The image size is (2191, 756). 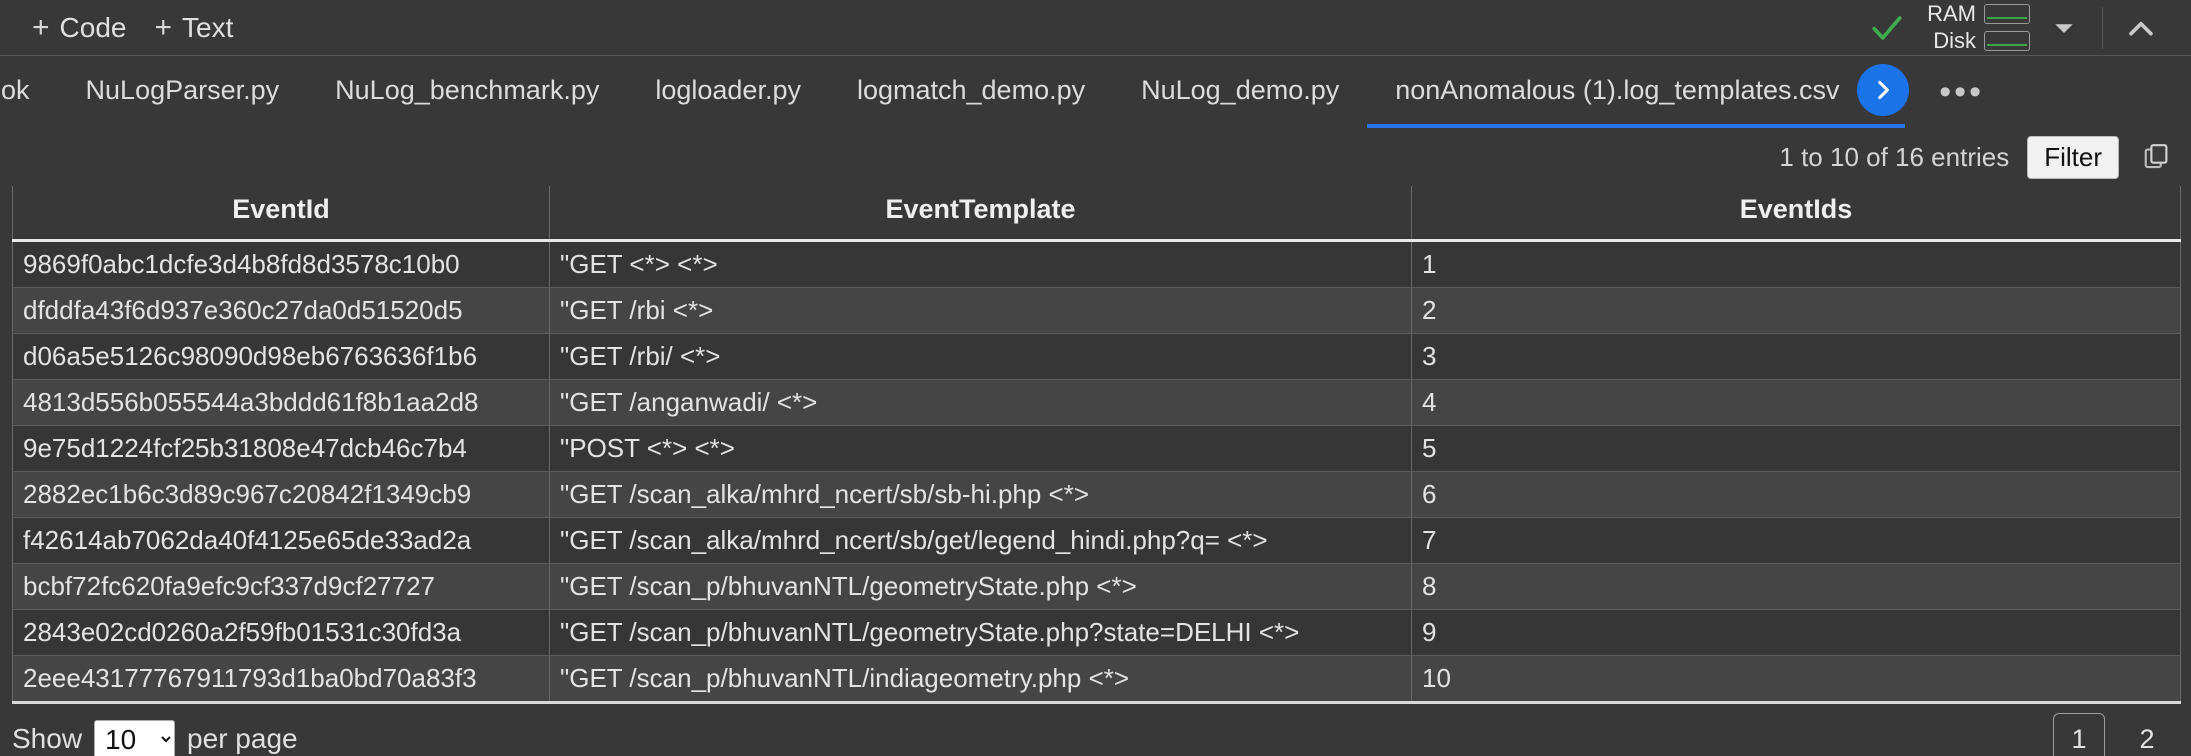 I want to click on checkmark-icon, so click(x=1887, y=28).